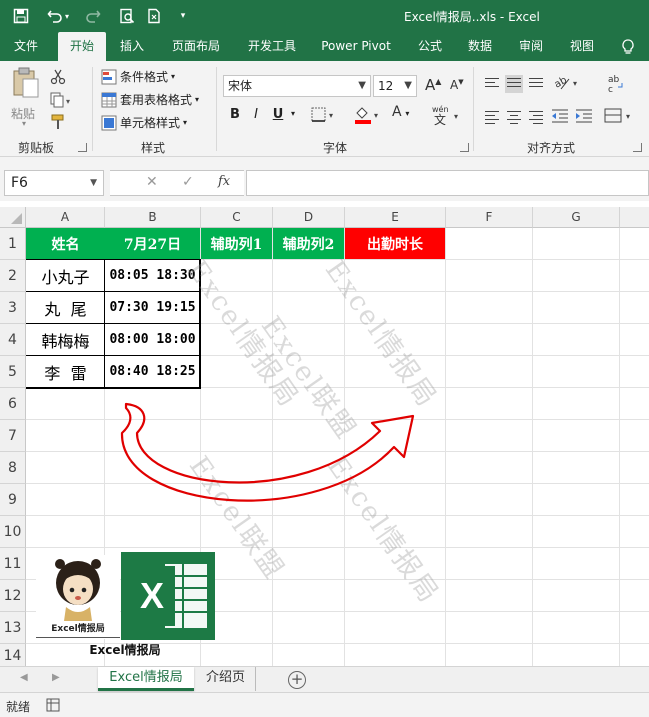 The width and height of the screenshot is (649, 717). What do you see at coordinates (188, 182) in the screenshot?
I see `enter-icon: ✓` at bounding box center [188, 182].